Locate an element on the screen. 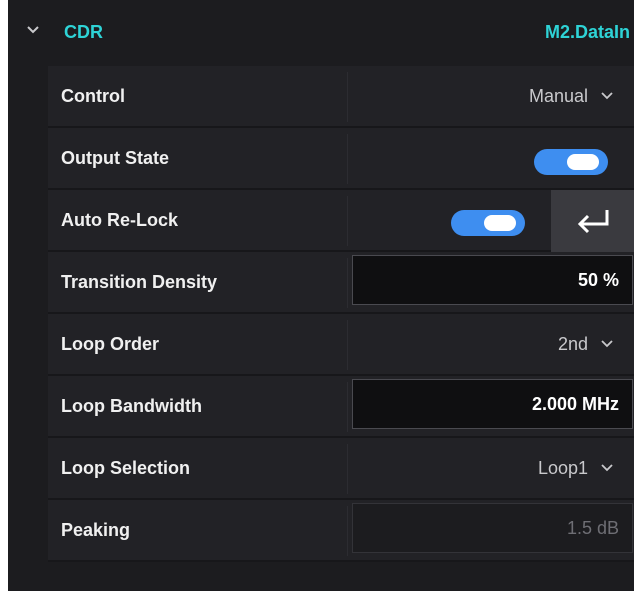  output-state-toggle is located at coordinates (571, 162).